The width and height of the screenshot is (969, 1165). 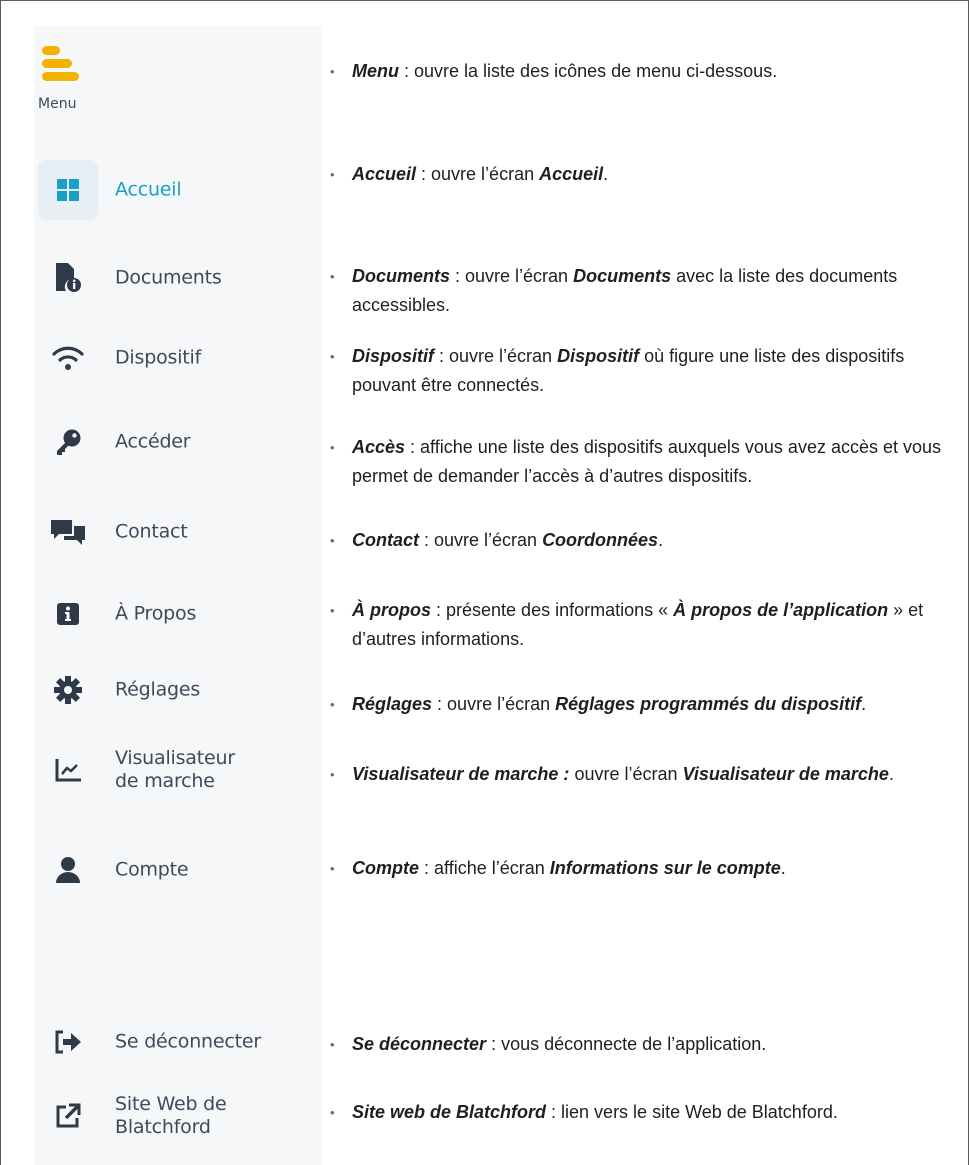 I want to click on nav-item-visualisateur: Visualisateur de marche, so click(x=178, y=770).